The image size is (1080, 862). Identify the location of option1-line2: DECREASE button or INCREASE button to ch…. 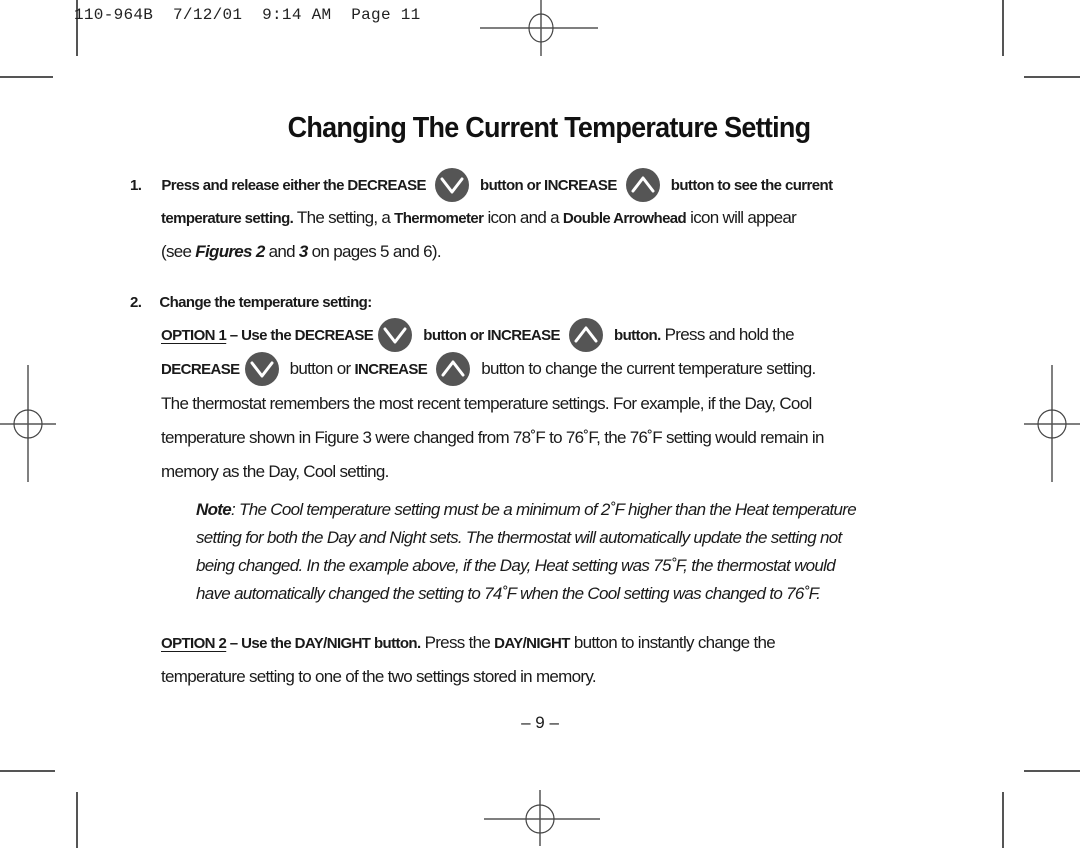
(488, 368).